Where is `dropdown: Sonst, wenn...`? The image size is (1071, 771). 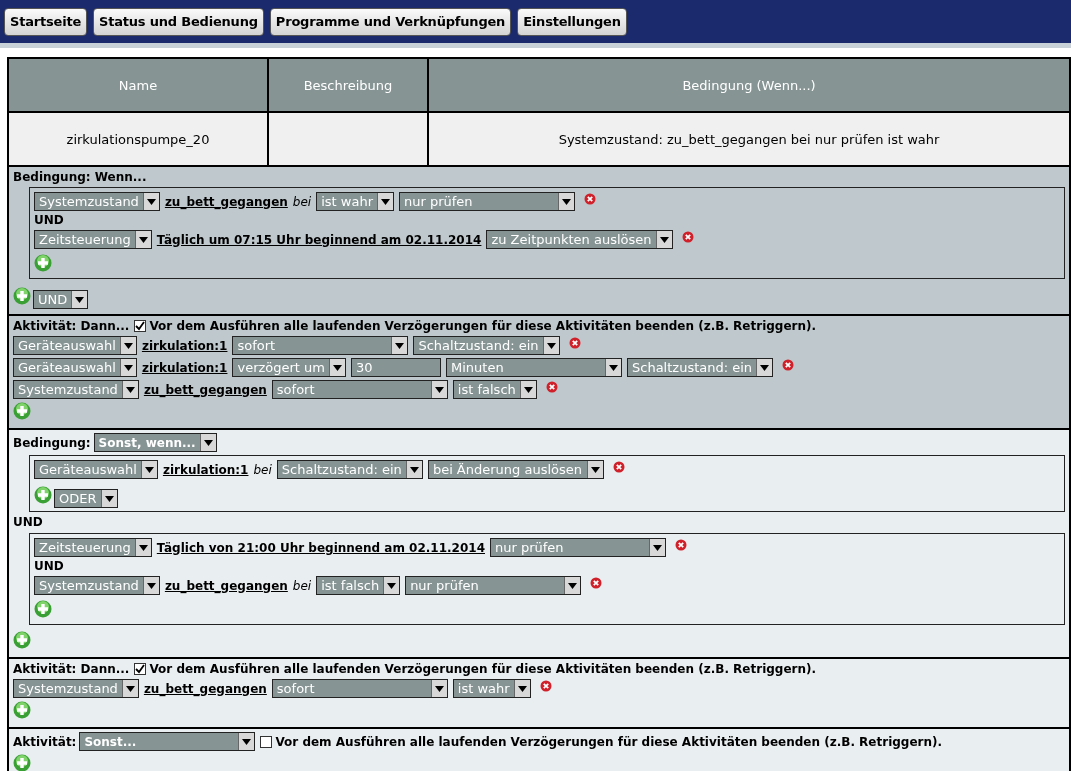 dropdown: Sonst, wenn... is located at coordinates (155, 442).